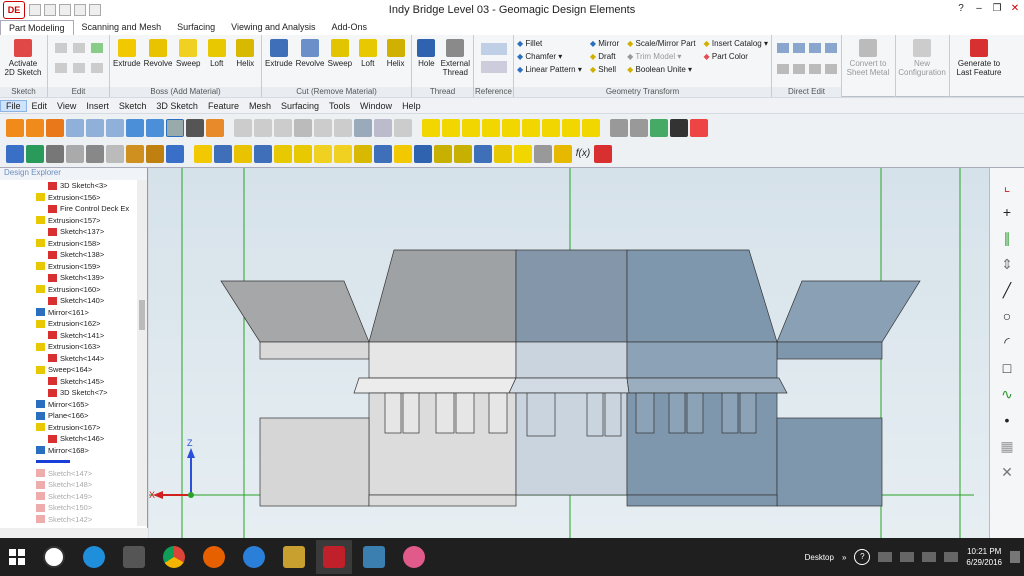 The width and height of the screenshot is (1024, 576). Describe the element at coordinates (68, 232) in the screenshot. I see `tree-item: Sketch<137>` at that location.